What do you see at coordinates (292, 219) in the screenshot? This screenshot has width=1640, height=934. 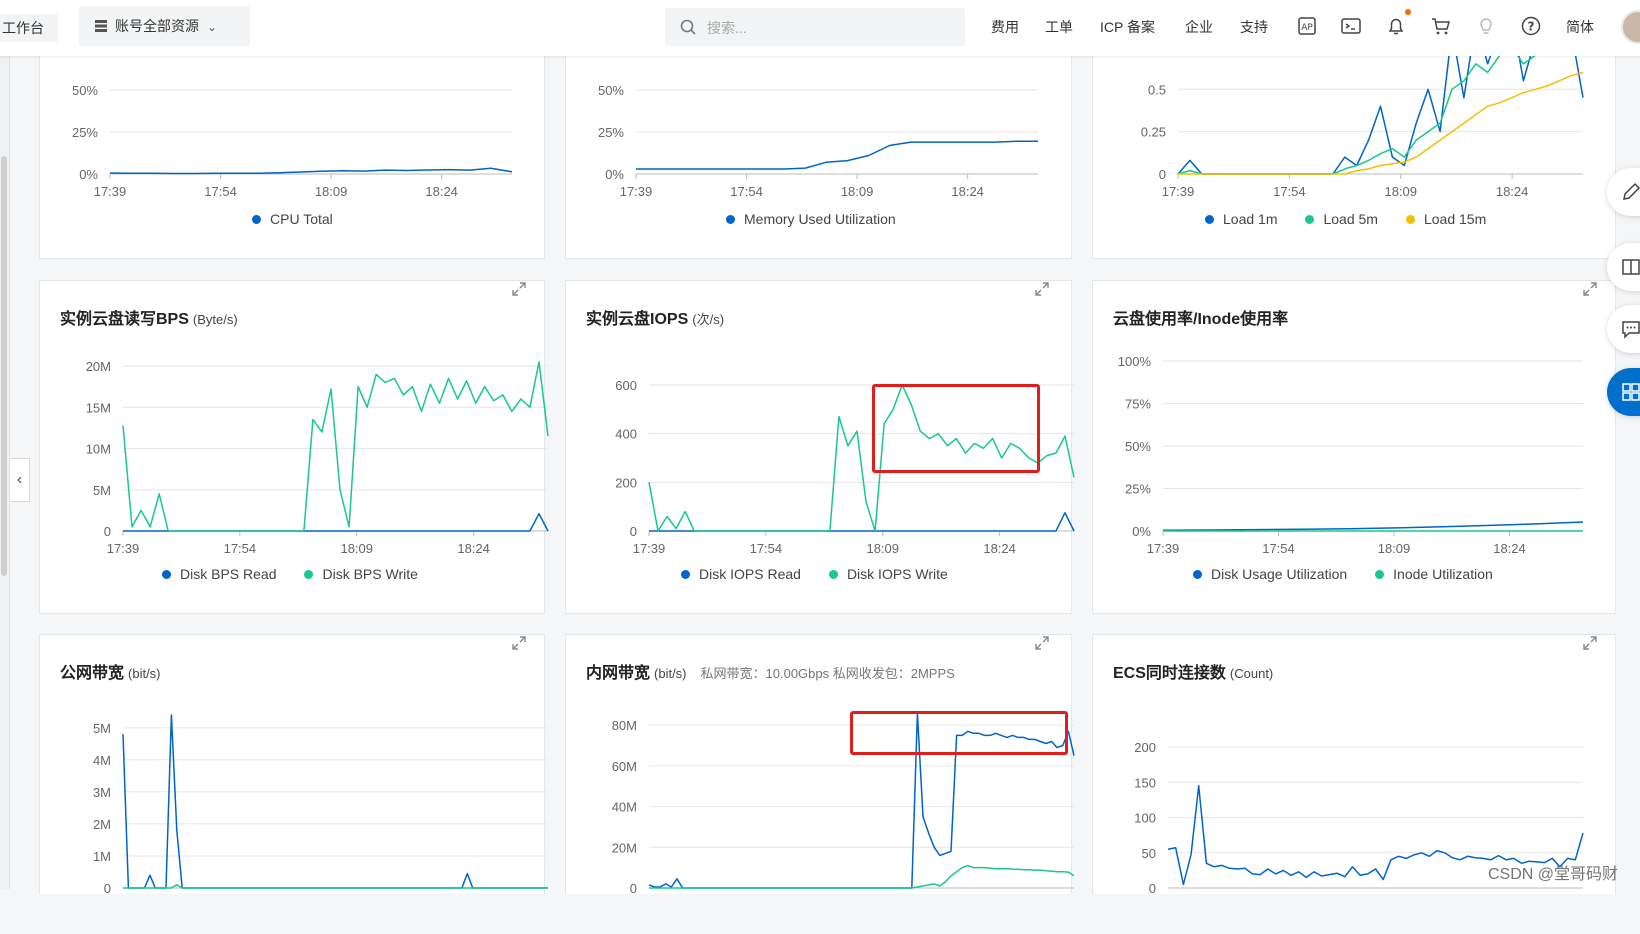 I see `legend-item: CPU Total` at bounding box center [292, 219].